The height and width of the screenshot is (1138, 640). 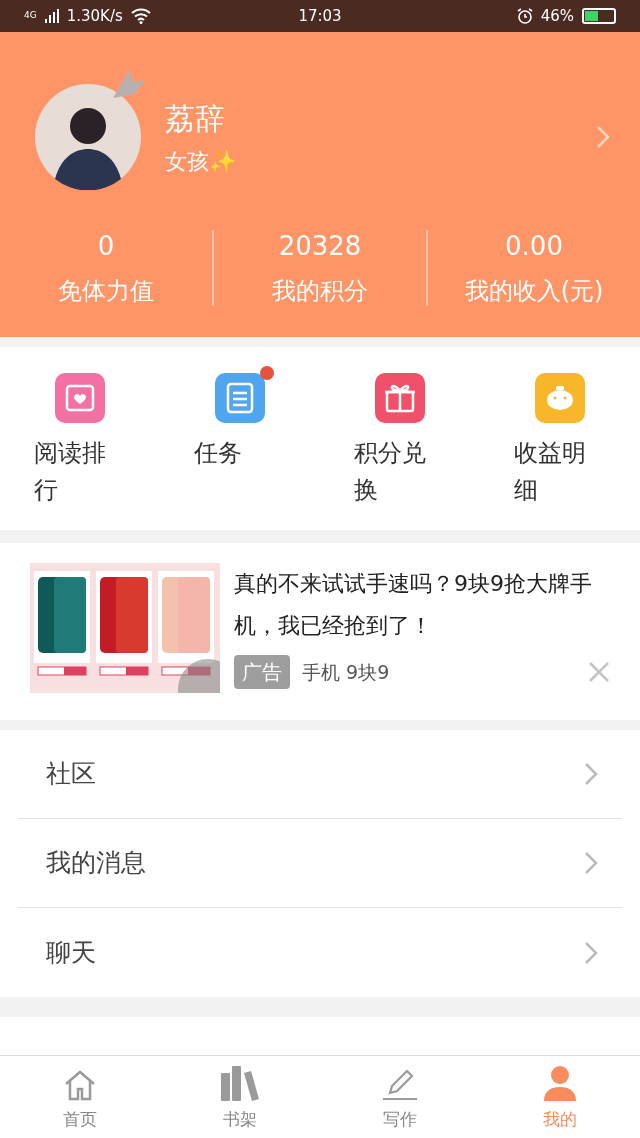 What do you see at coordinates (599, 672) in the screenshot?
I see `close-icon` at bounding box center [599, 672].